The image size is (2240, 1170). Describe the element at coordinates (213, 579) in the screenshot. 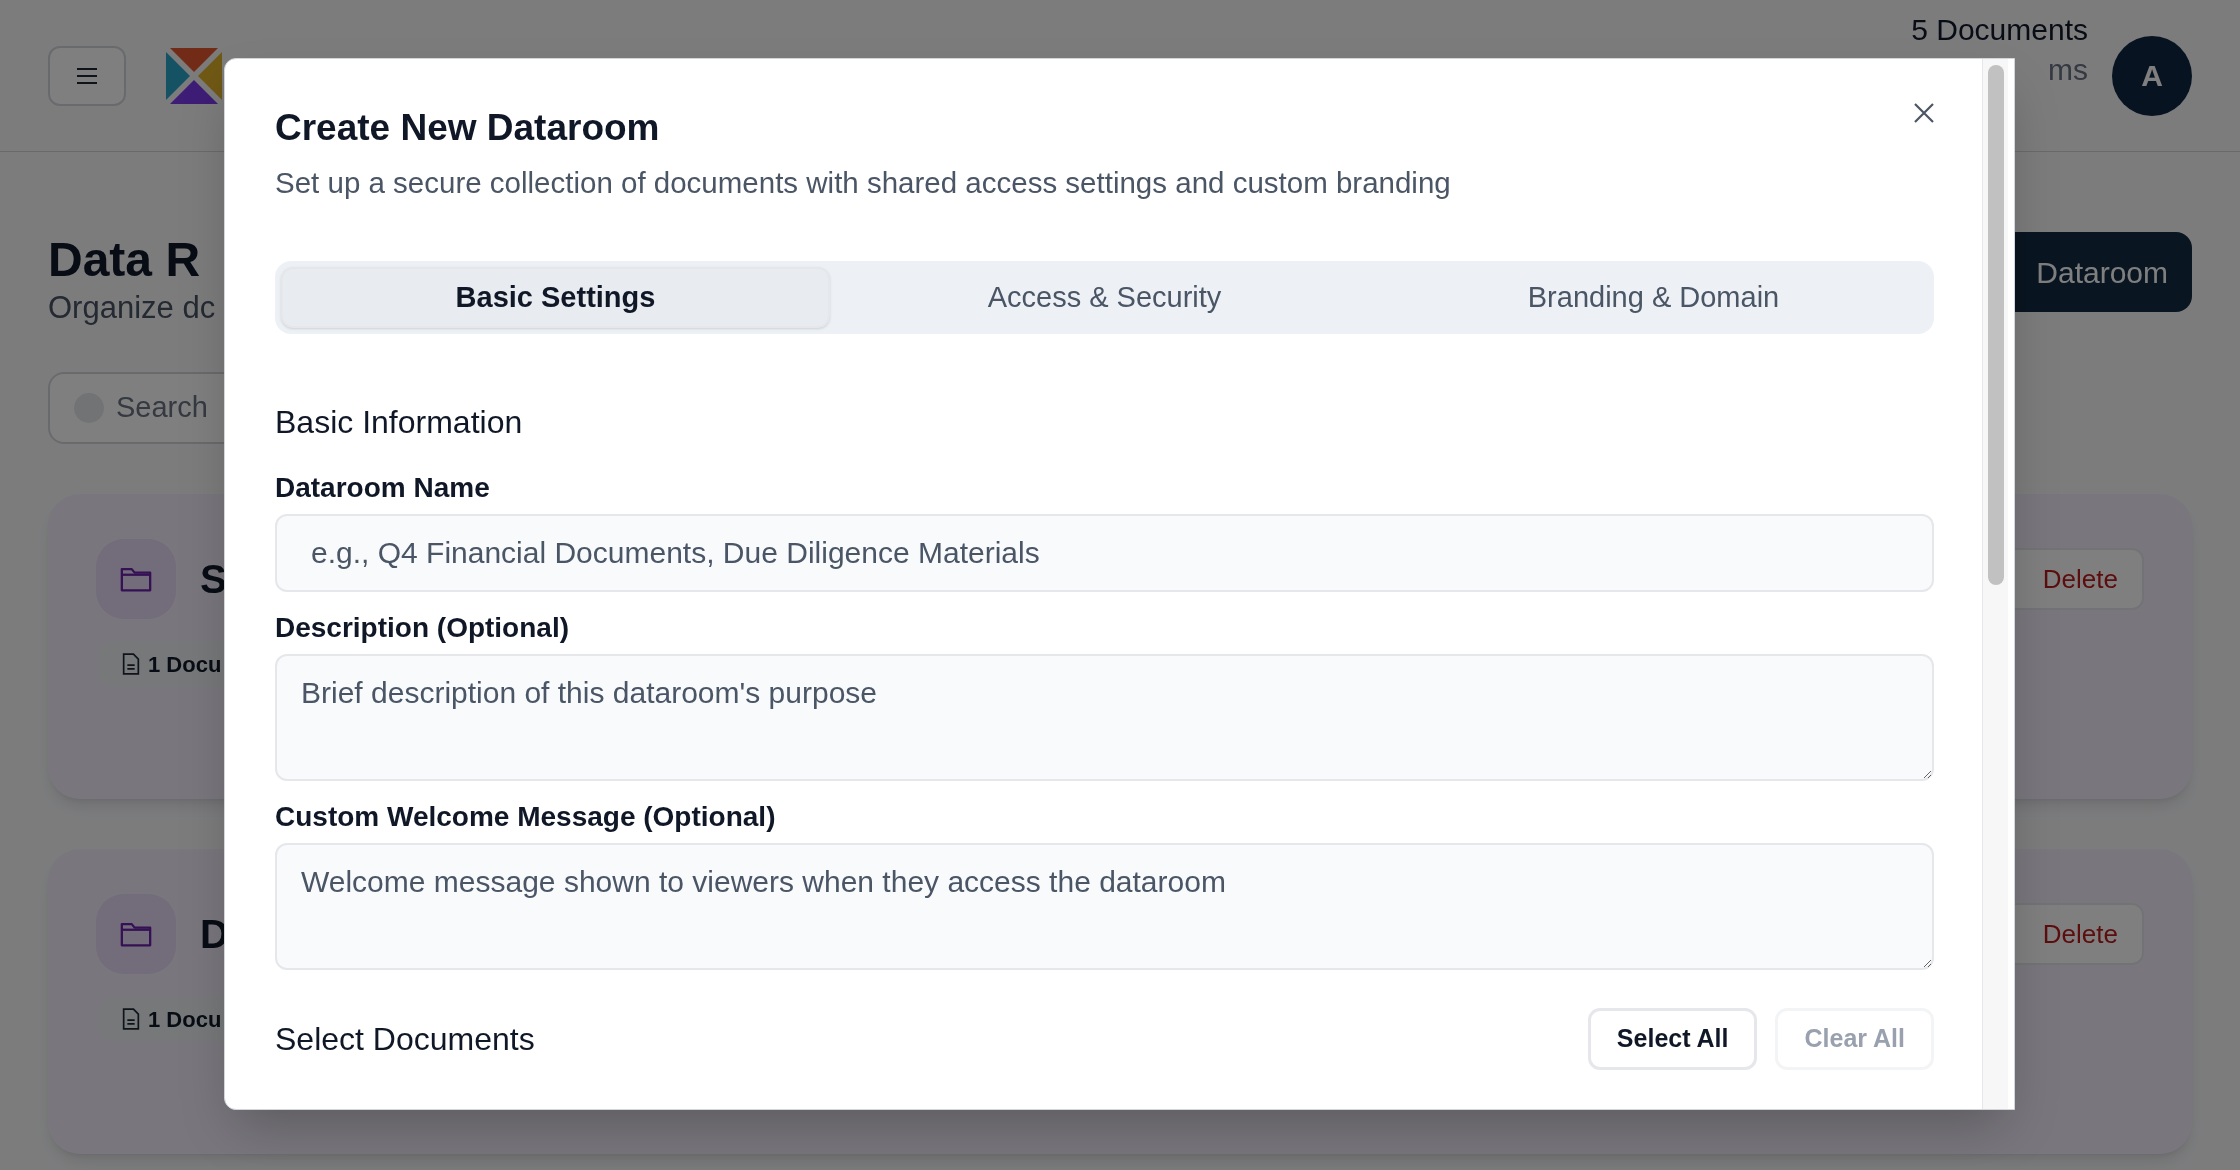

I see `dataroom-name: S` at that location.